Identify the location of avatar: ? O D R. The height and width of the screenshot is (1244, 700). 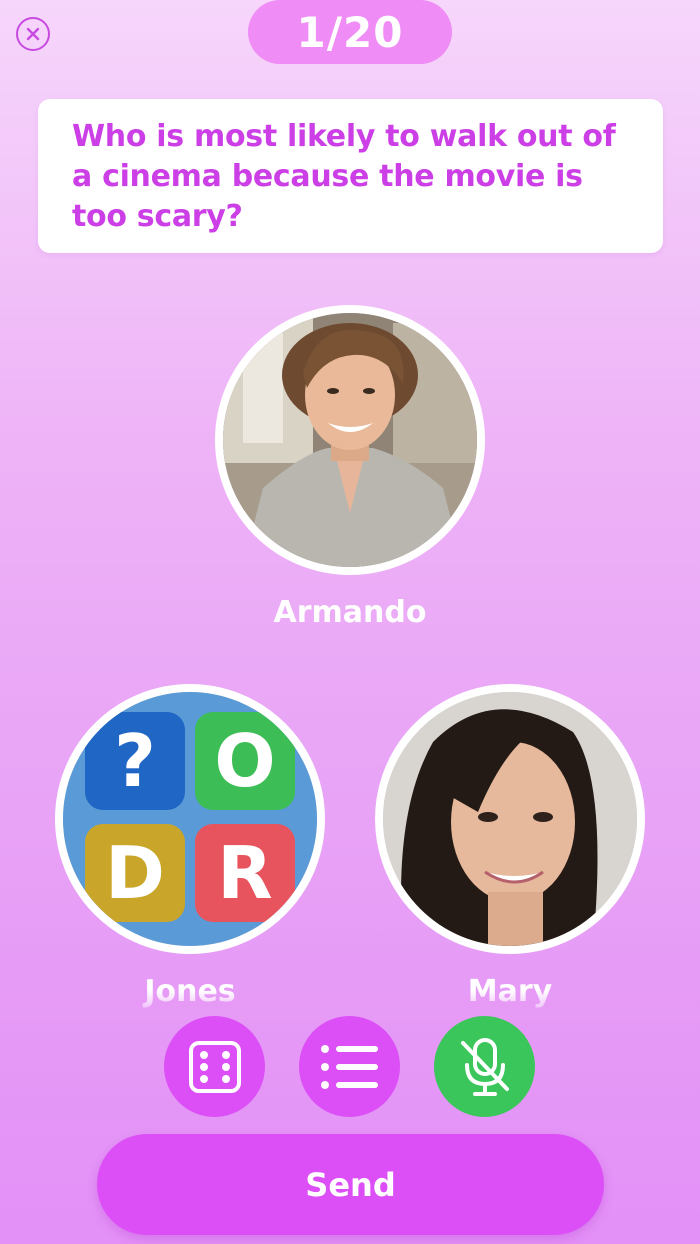
(190, 819).